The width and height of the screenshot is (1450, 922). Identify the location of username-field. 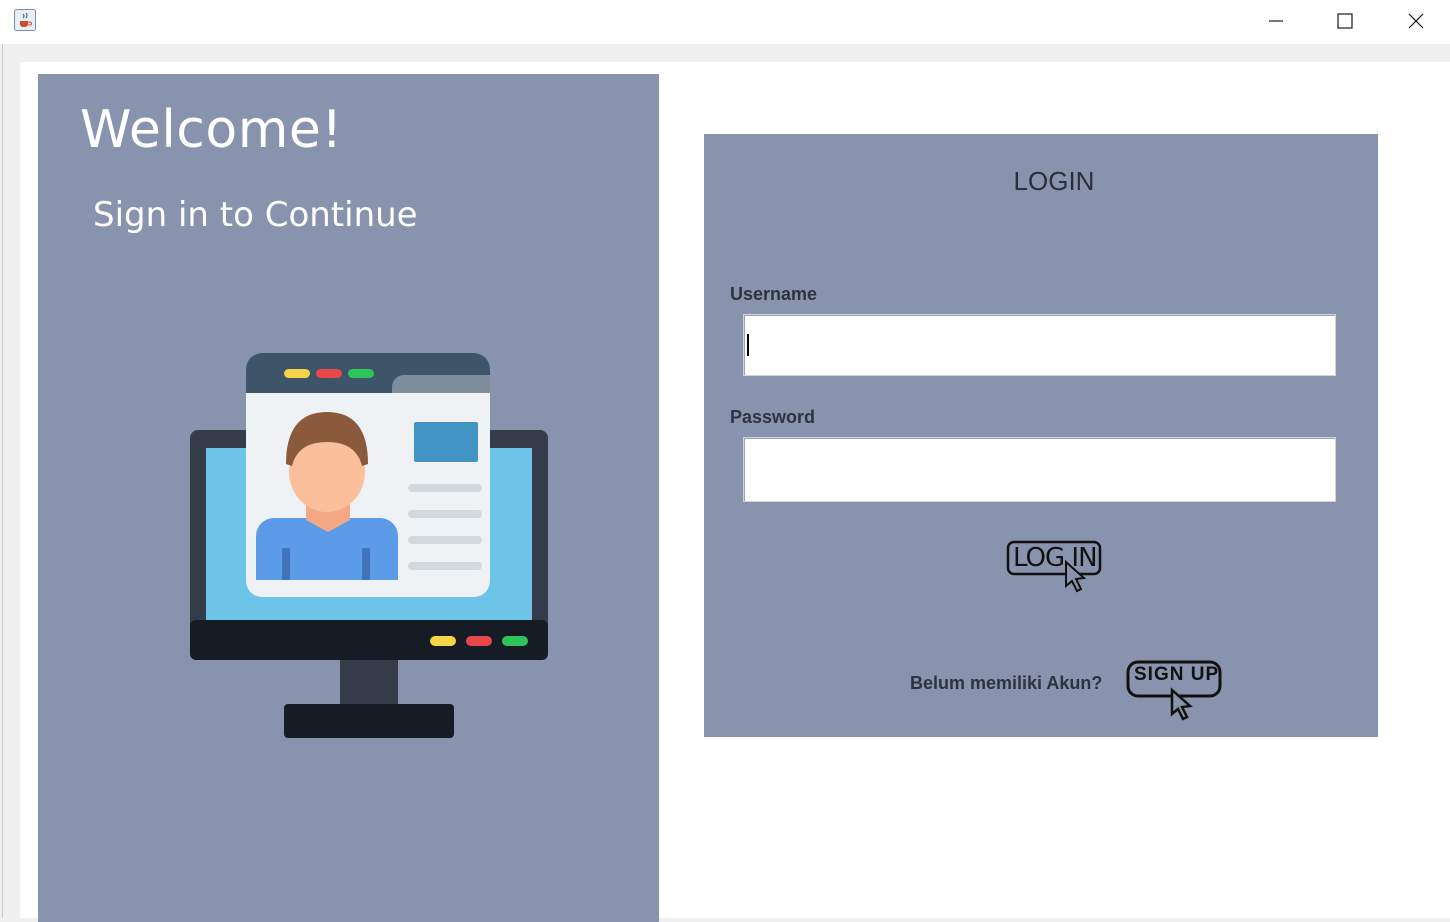
(1039, 345).